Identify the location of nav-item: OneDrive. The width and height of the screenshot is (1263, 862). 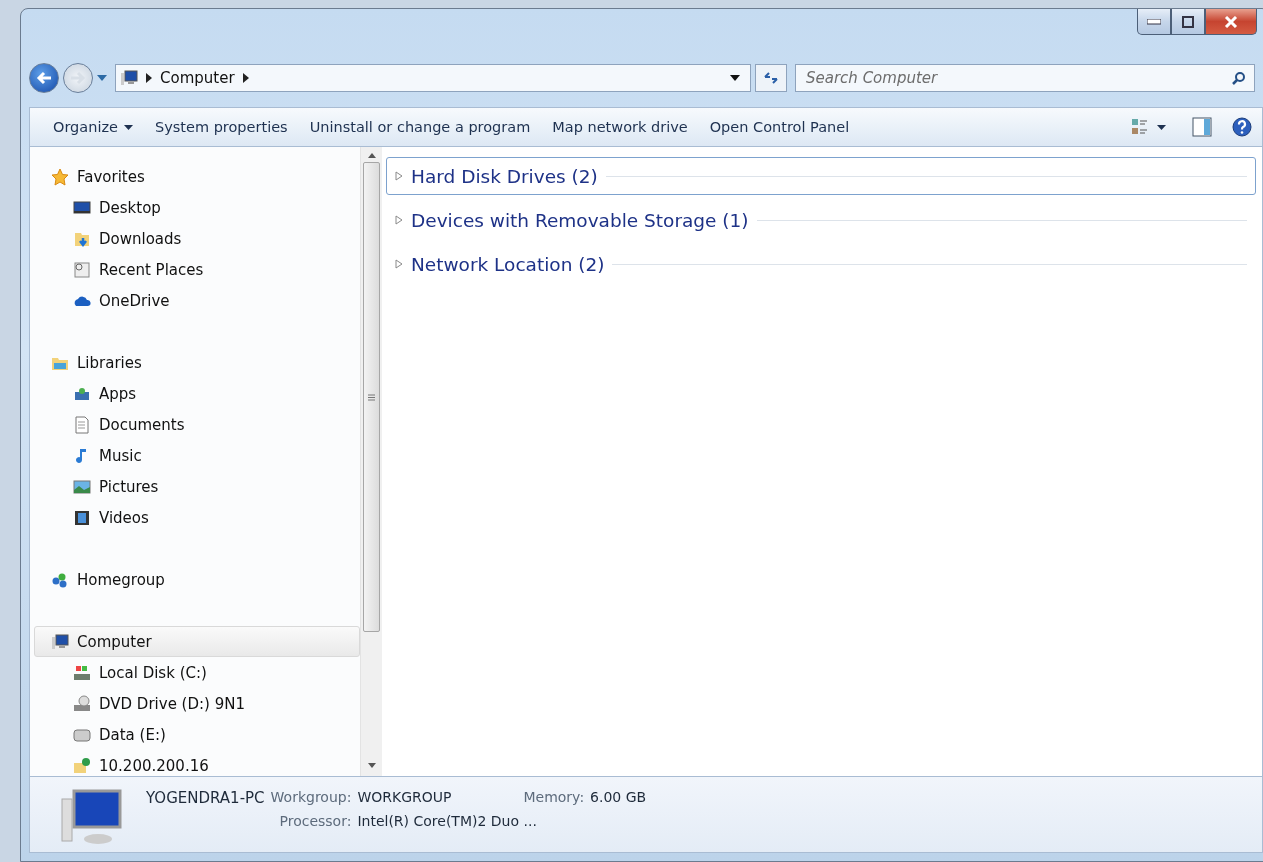
(197, 300).